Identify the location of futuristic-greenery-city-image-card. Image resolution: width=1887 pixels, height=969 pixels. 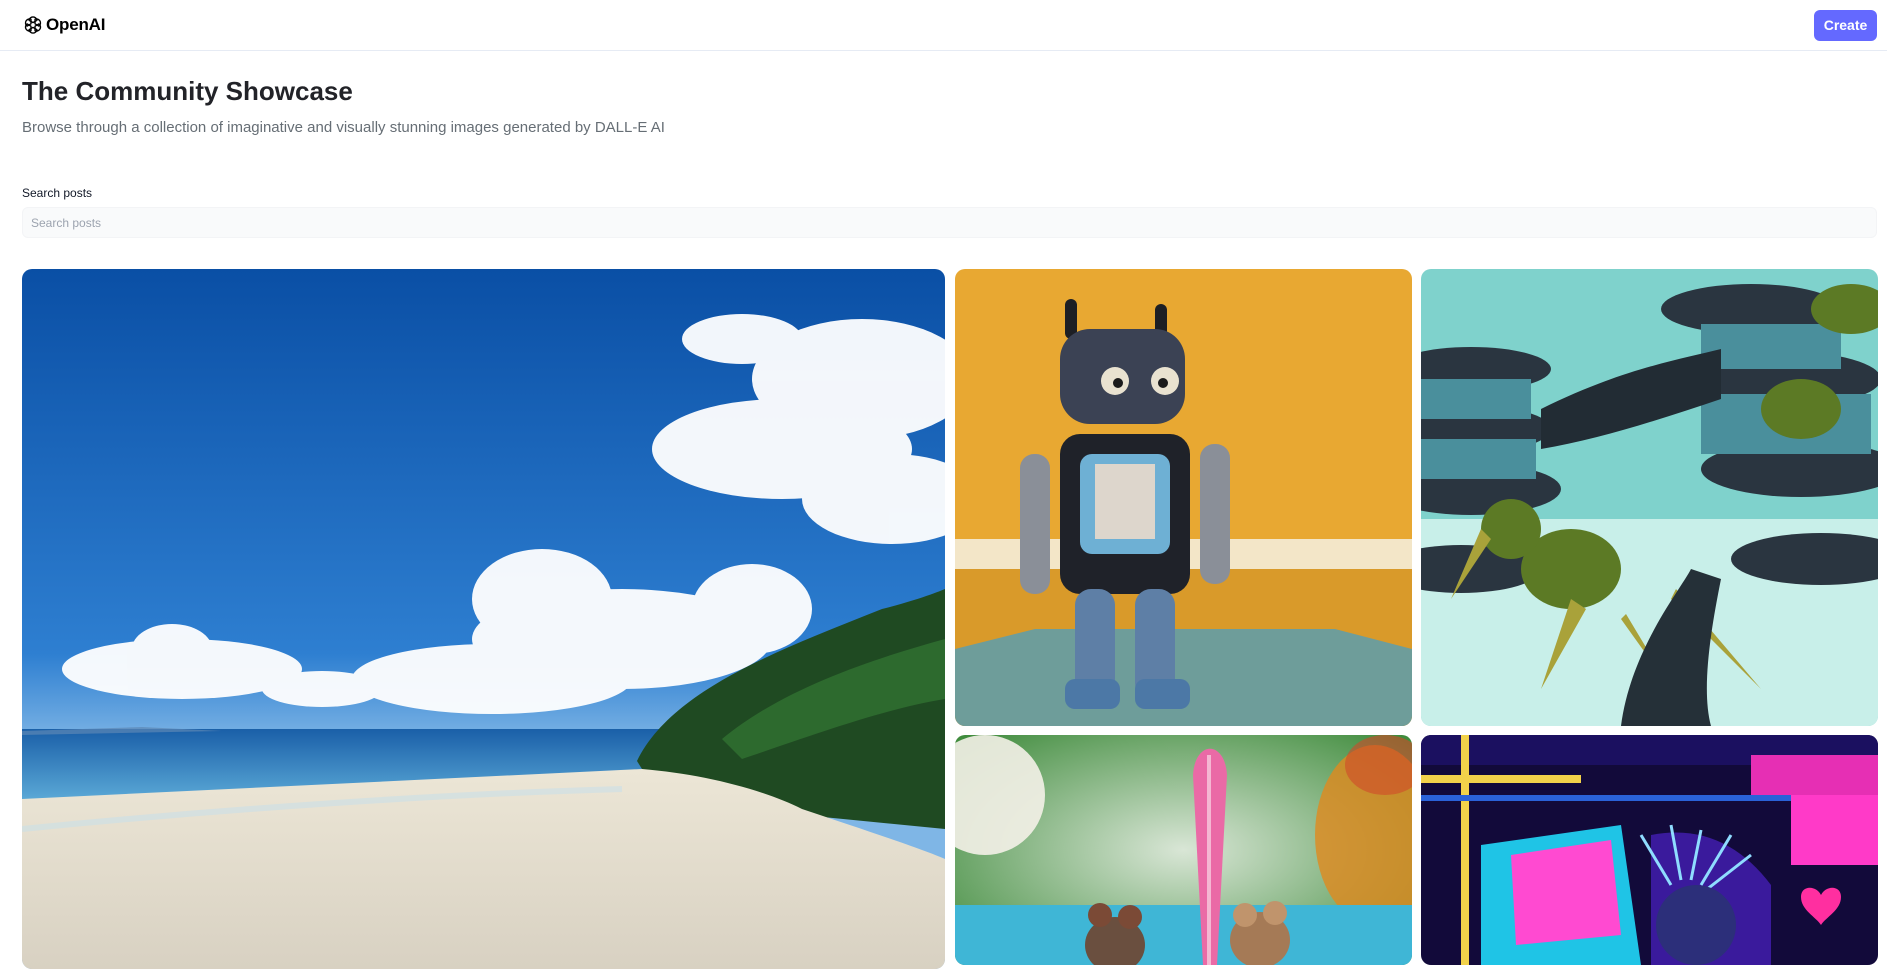
(1649, 497).